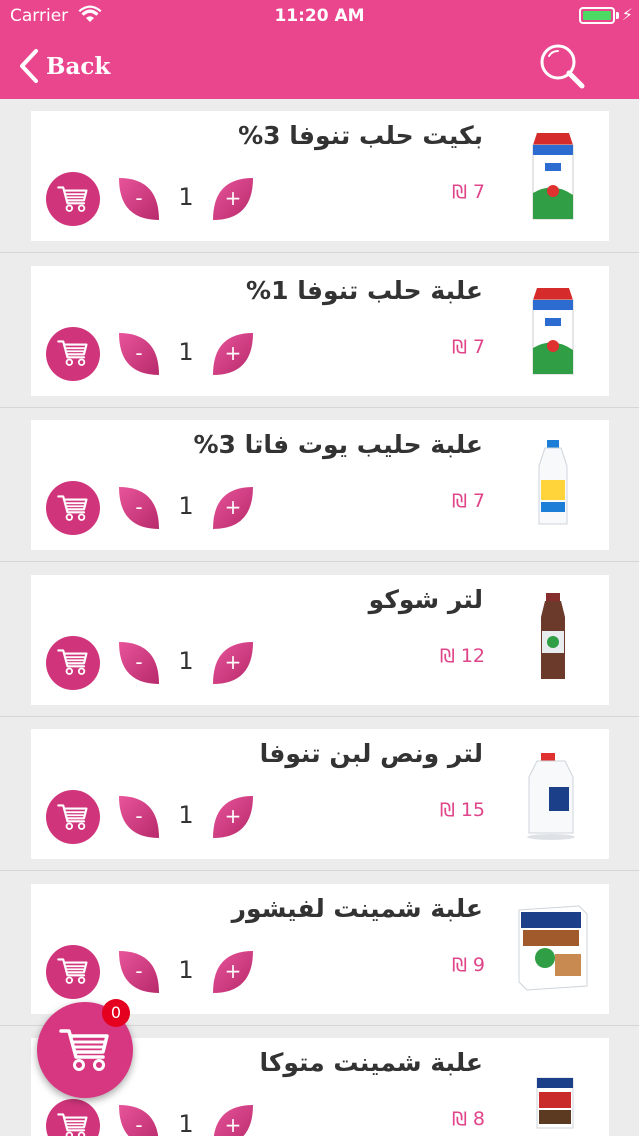  I want to click on nav-bar: Back, so click(319, 66).